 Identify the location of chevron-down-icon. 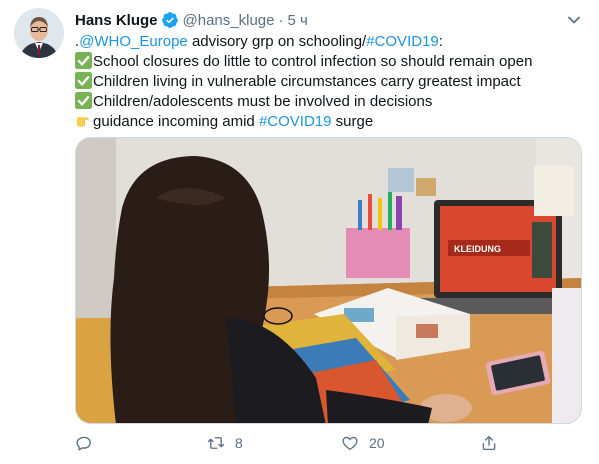
(574, 20).